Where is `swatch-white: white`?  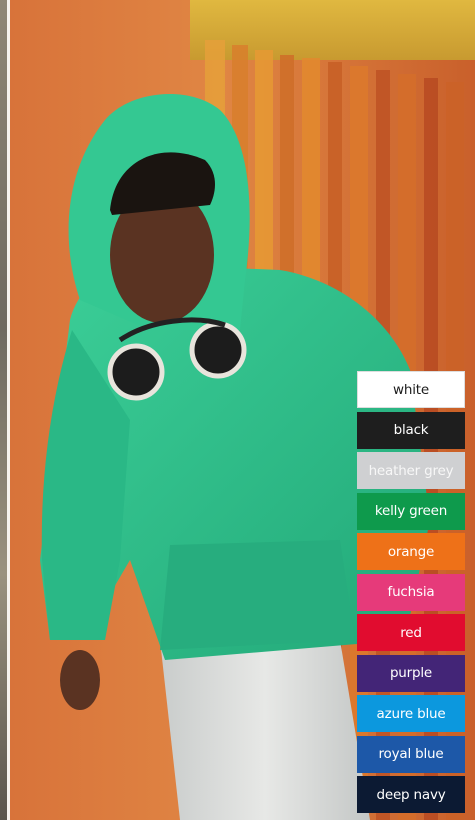
swatch-white: white is located at coordinates (411, 389).